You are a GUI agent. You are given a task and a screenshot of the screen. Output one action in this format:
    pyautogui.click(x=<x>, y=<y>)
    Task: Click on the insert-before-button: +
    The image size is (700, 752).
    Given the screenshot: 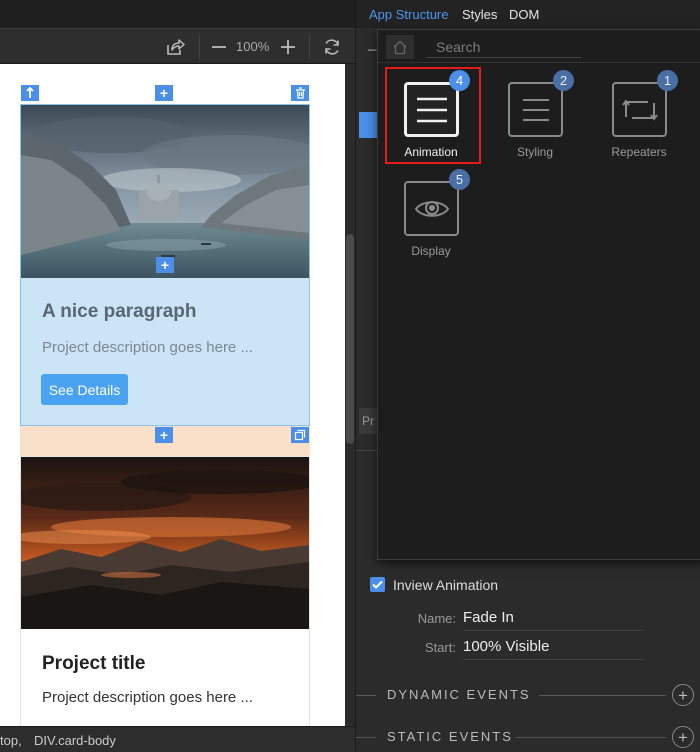 What is the action you would take?
    pyautogui.click(x=164, y=93)
    